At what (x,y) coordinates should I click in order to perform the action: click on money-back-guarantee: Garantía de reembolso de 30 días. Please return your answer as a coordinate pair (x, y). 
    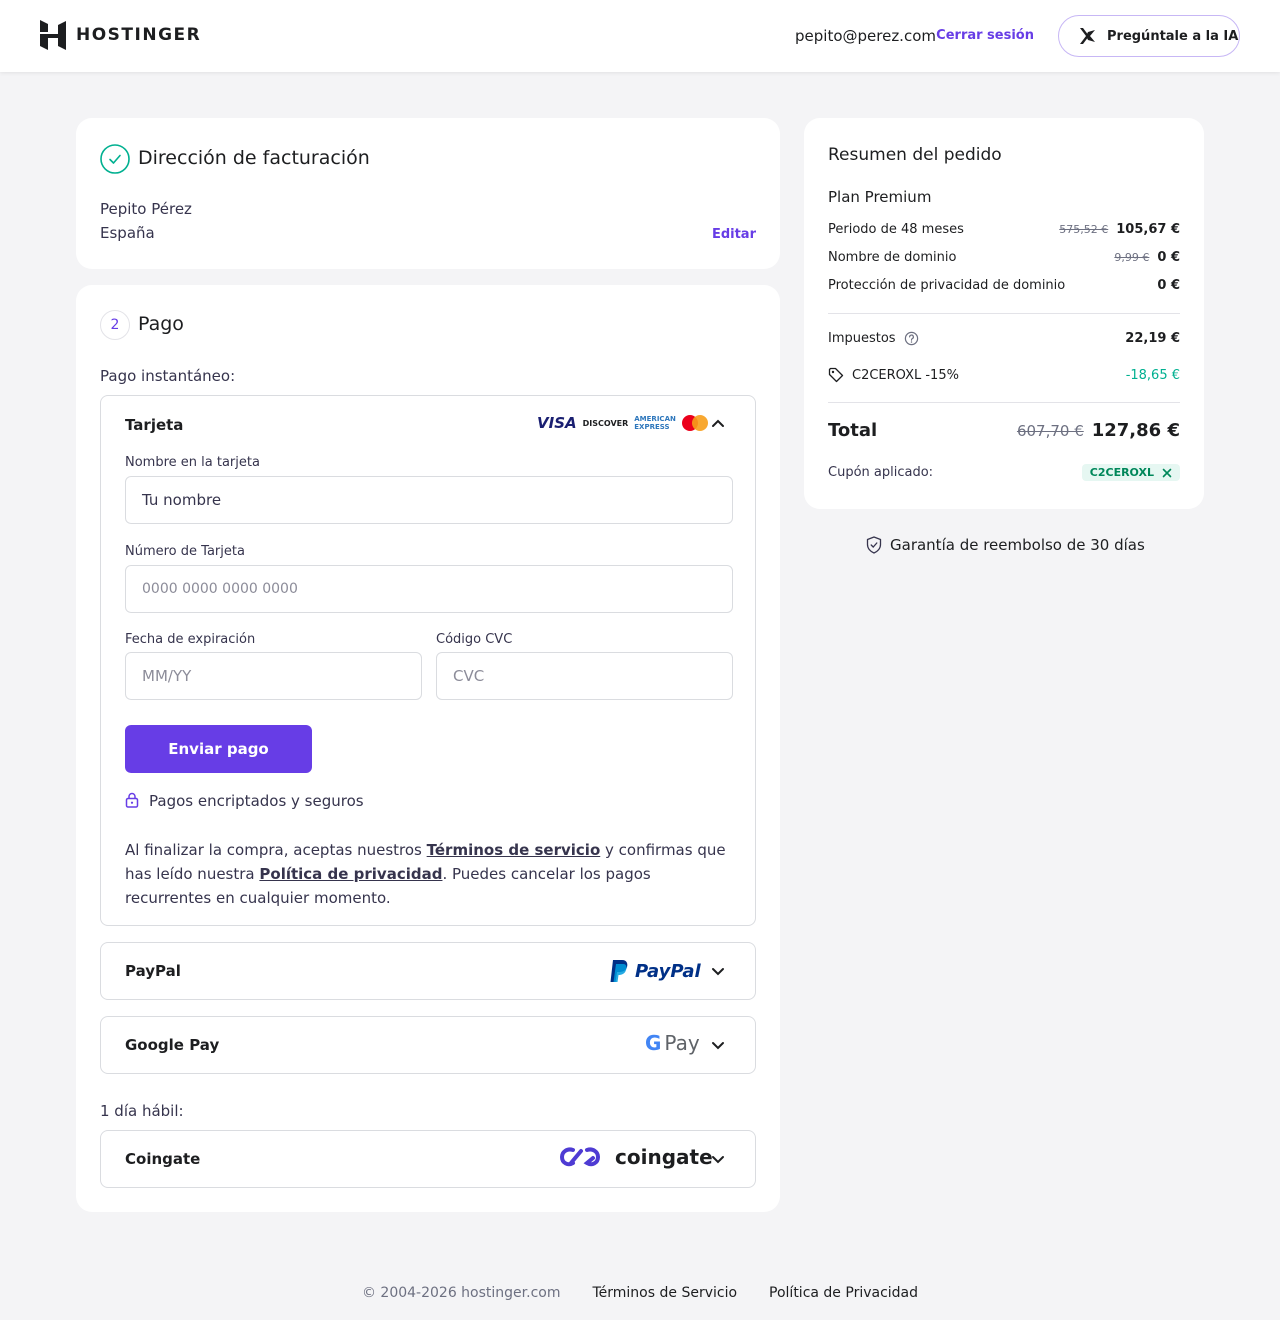
    Looking at the image, I should click on (1005, 545).